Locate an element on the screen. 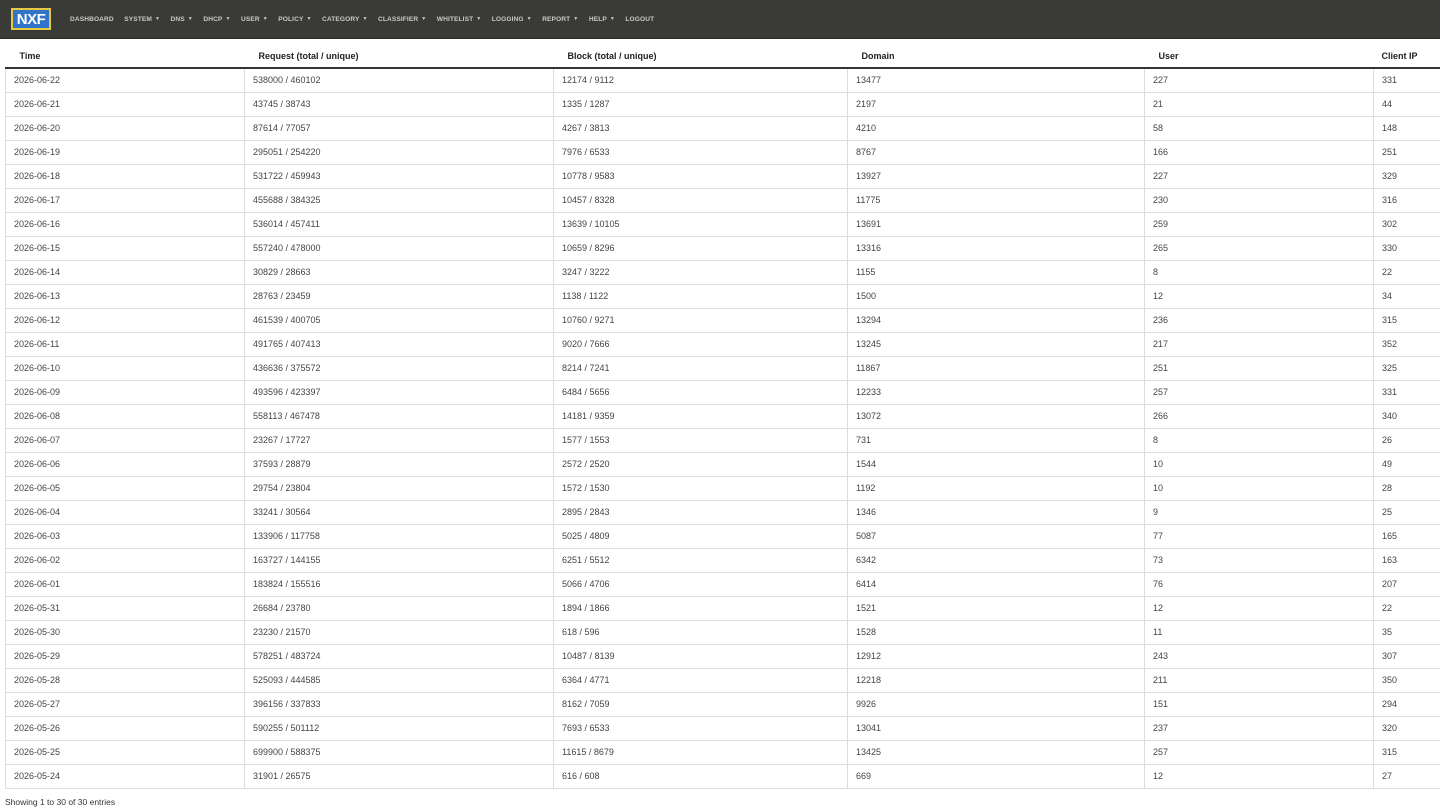  table-cell: 436636 / 375572 is located at coordinates (399, 368).